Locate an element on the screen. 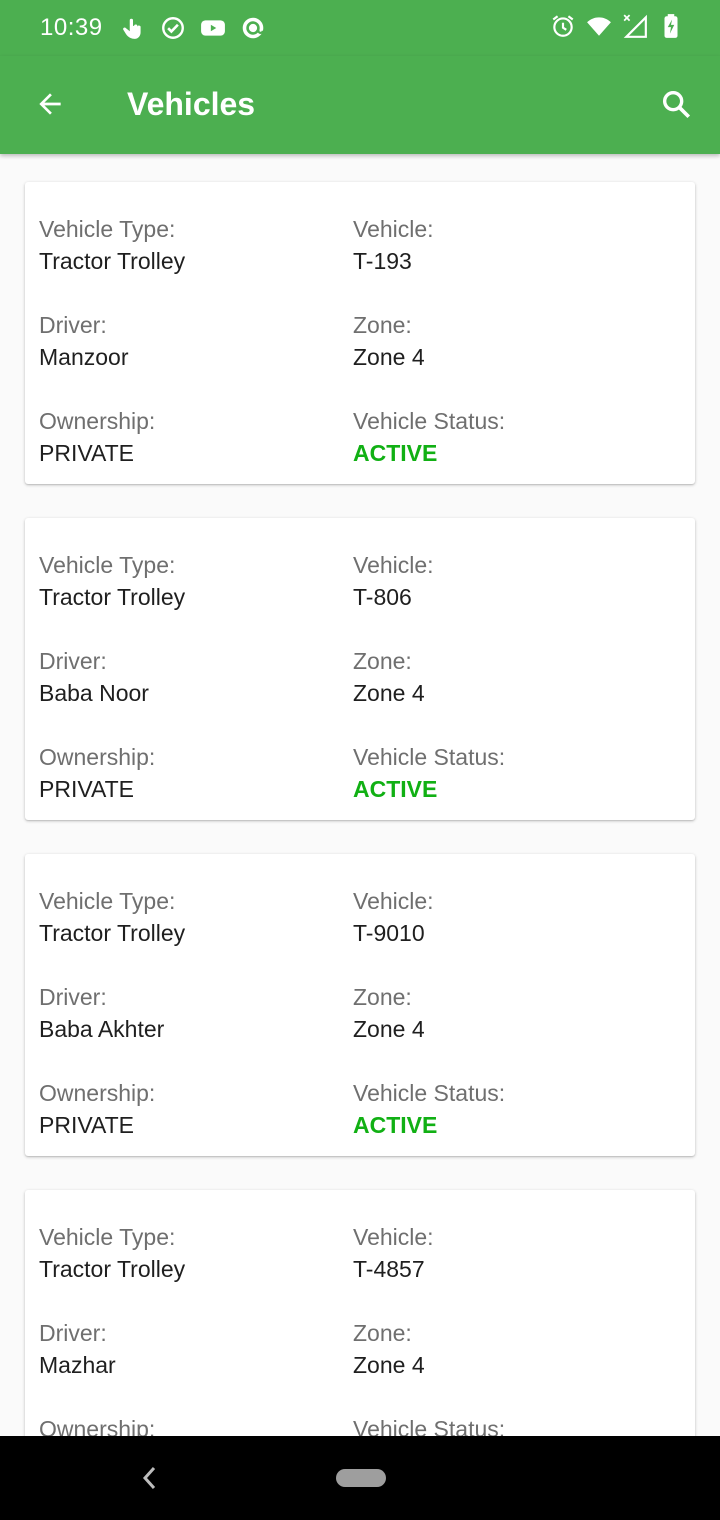  vehicle-value: T-9010 is located at coordinates (389, 933).